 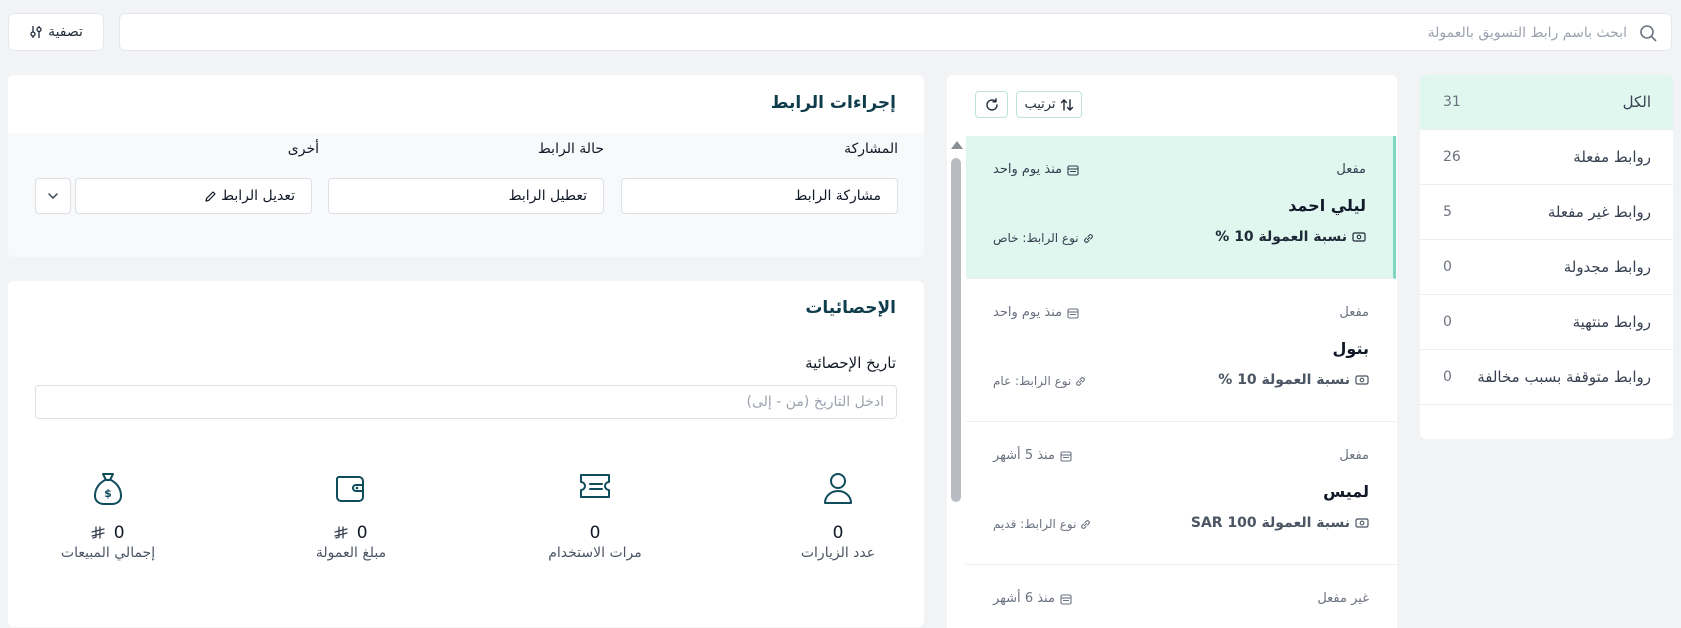 What do you see at coordinates (595, 491) in the screenshot?
I see `coupon-icon` at bounding box center [595, 491].